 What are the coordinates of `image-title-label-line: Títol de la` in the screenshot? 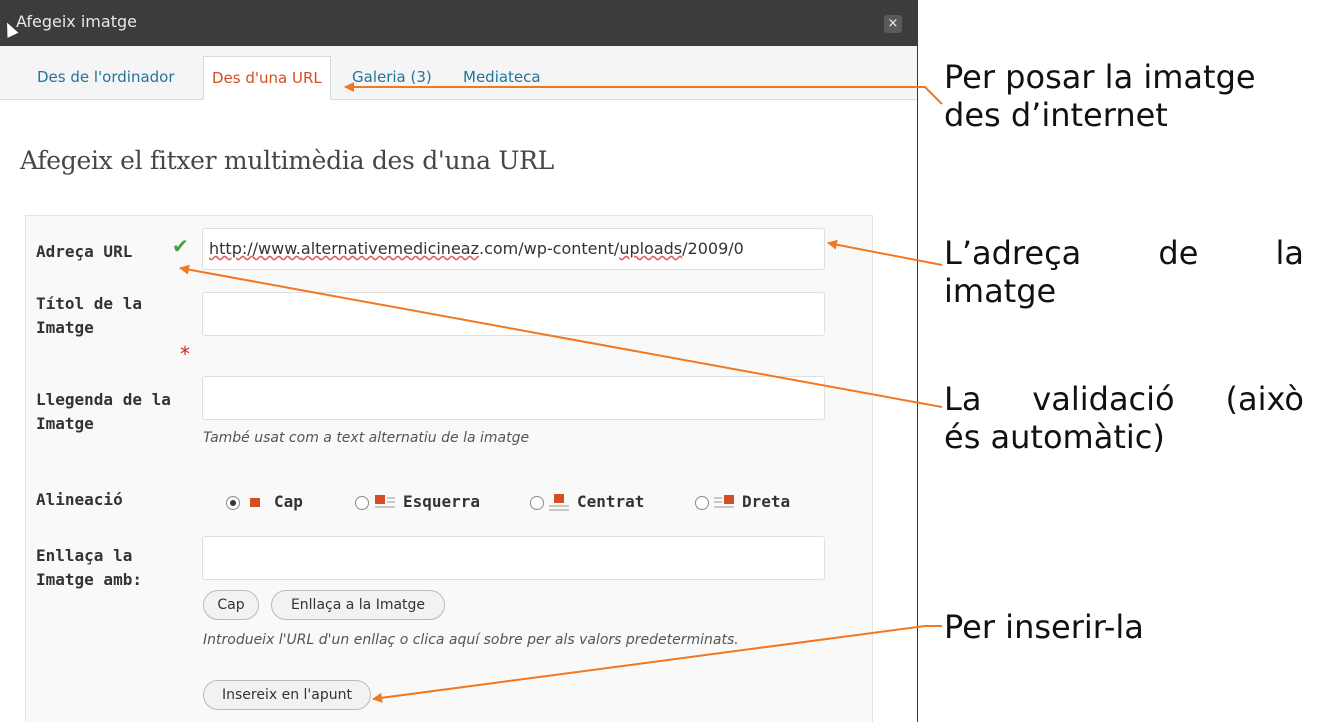 It's located at (89, 303).